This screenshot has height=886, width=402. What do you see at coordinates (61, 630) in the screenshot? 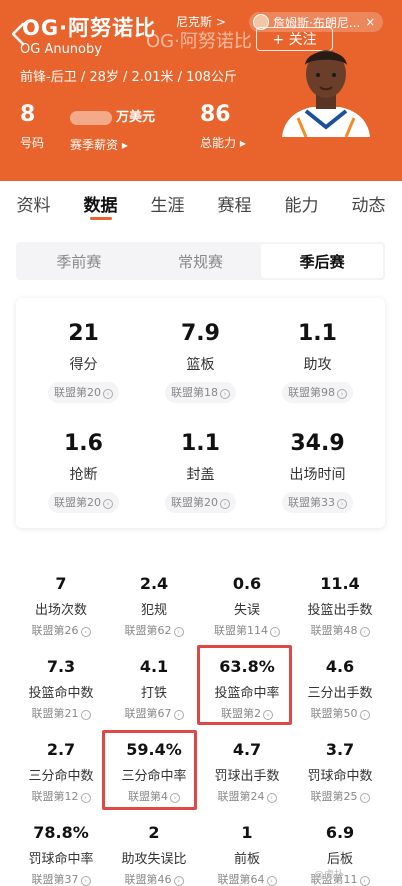
I see `league-rank-button: 联盟第26 ›` at bounding box center [61, 630].